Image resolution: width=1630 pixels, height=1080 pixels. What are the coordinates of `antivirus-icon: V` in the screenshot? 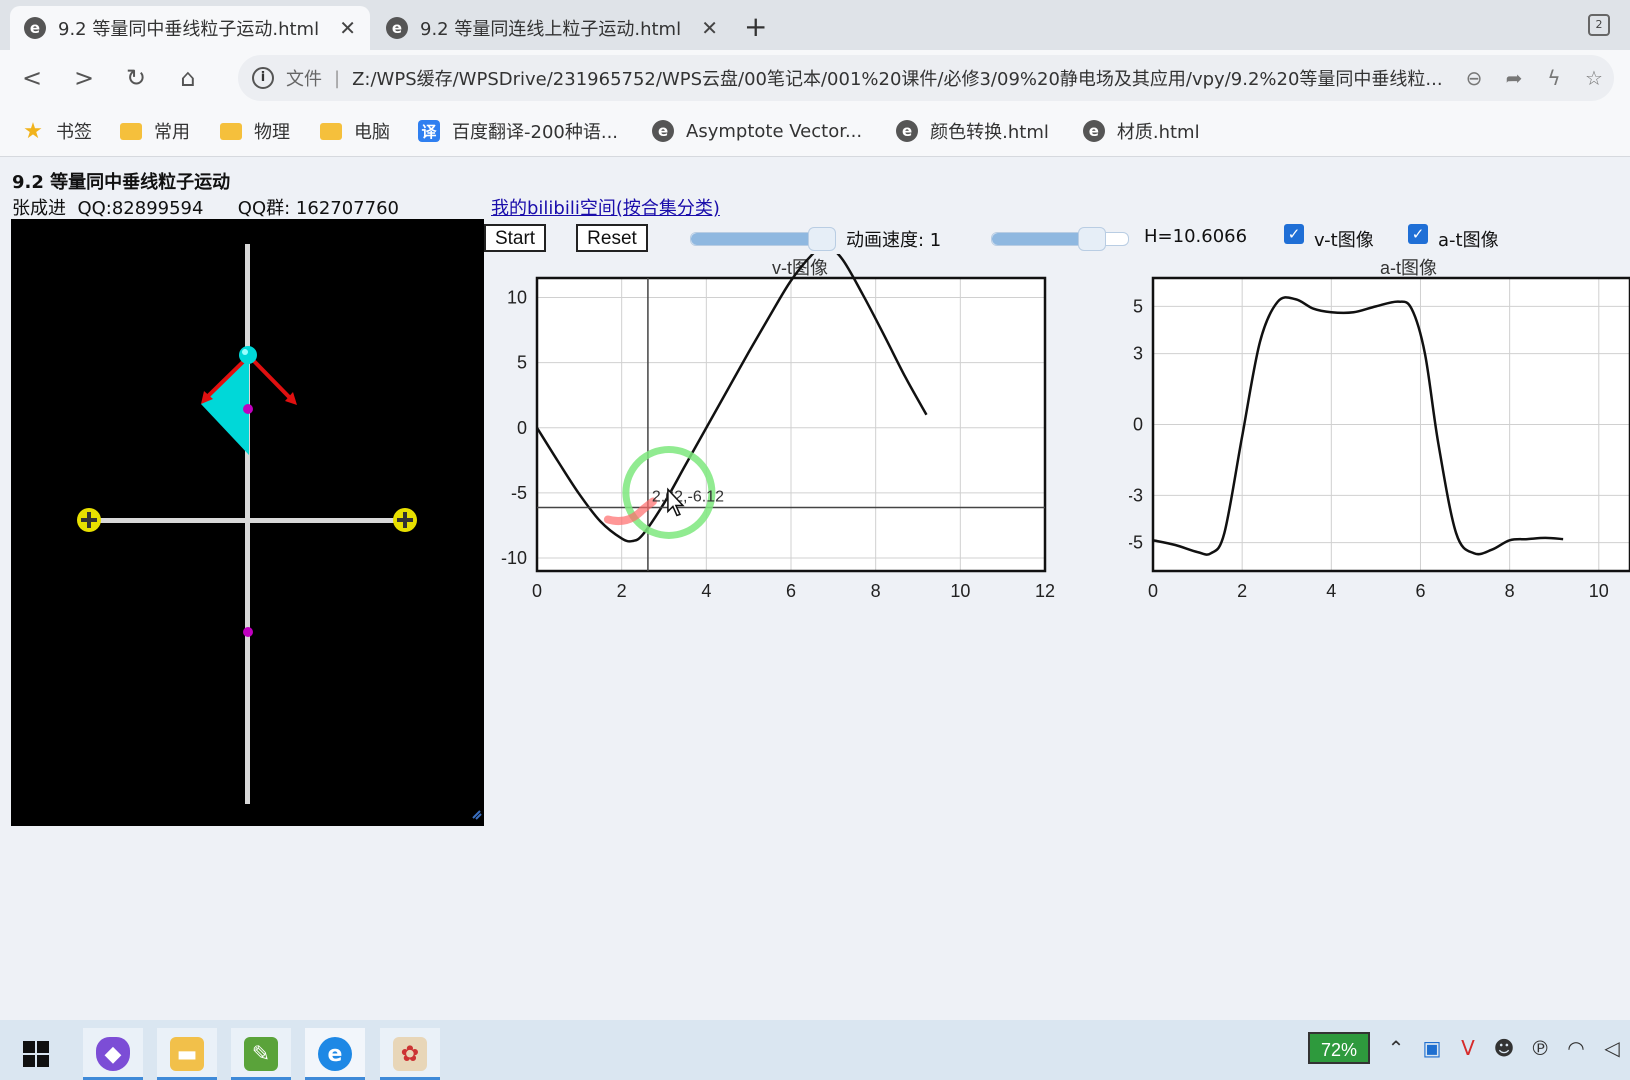 It's located at (1468, 1048).